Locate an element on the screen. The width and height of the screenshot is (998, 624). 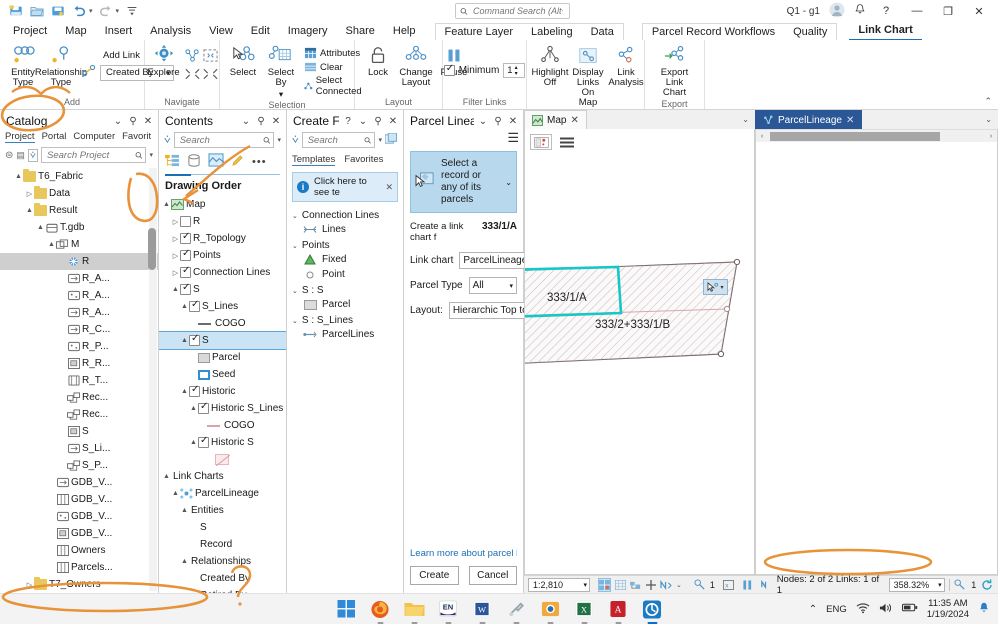
word-icon: W is located at coordinates (482, 611).